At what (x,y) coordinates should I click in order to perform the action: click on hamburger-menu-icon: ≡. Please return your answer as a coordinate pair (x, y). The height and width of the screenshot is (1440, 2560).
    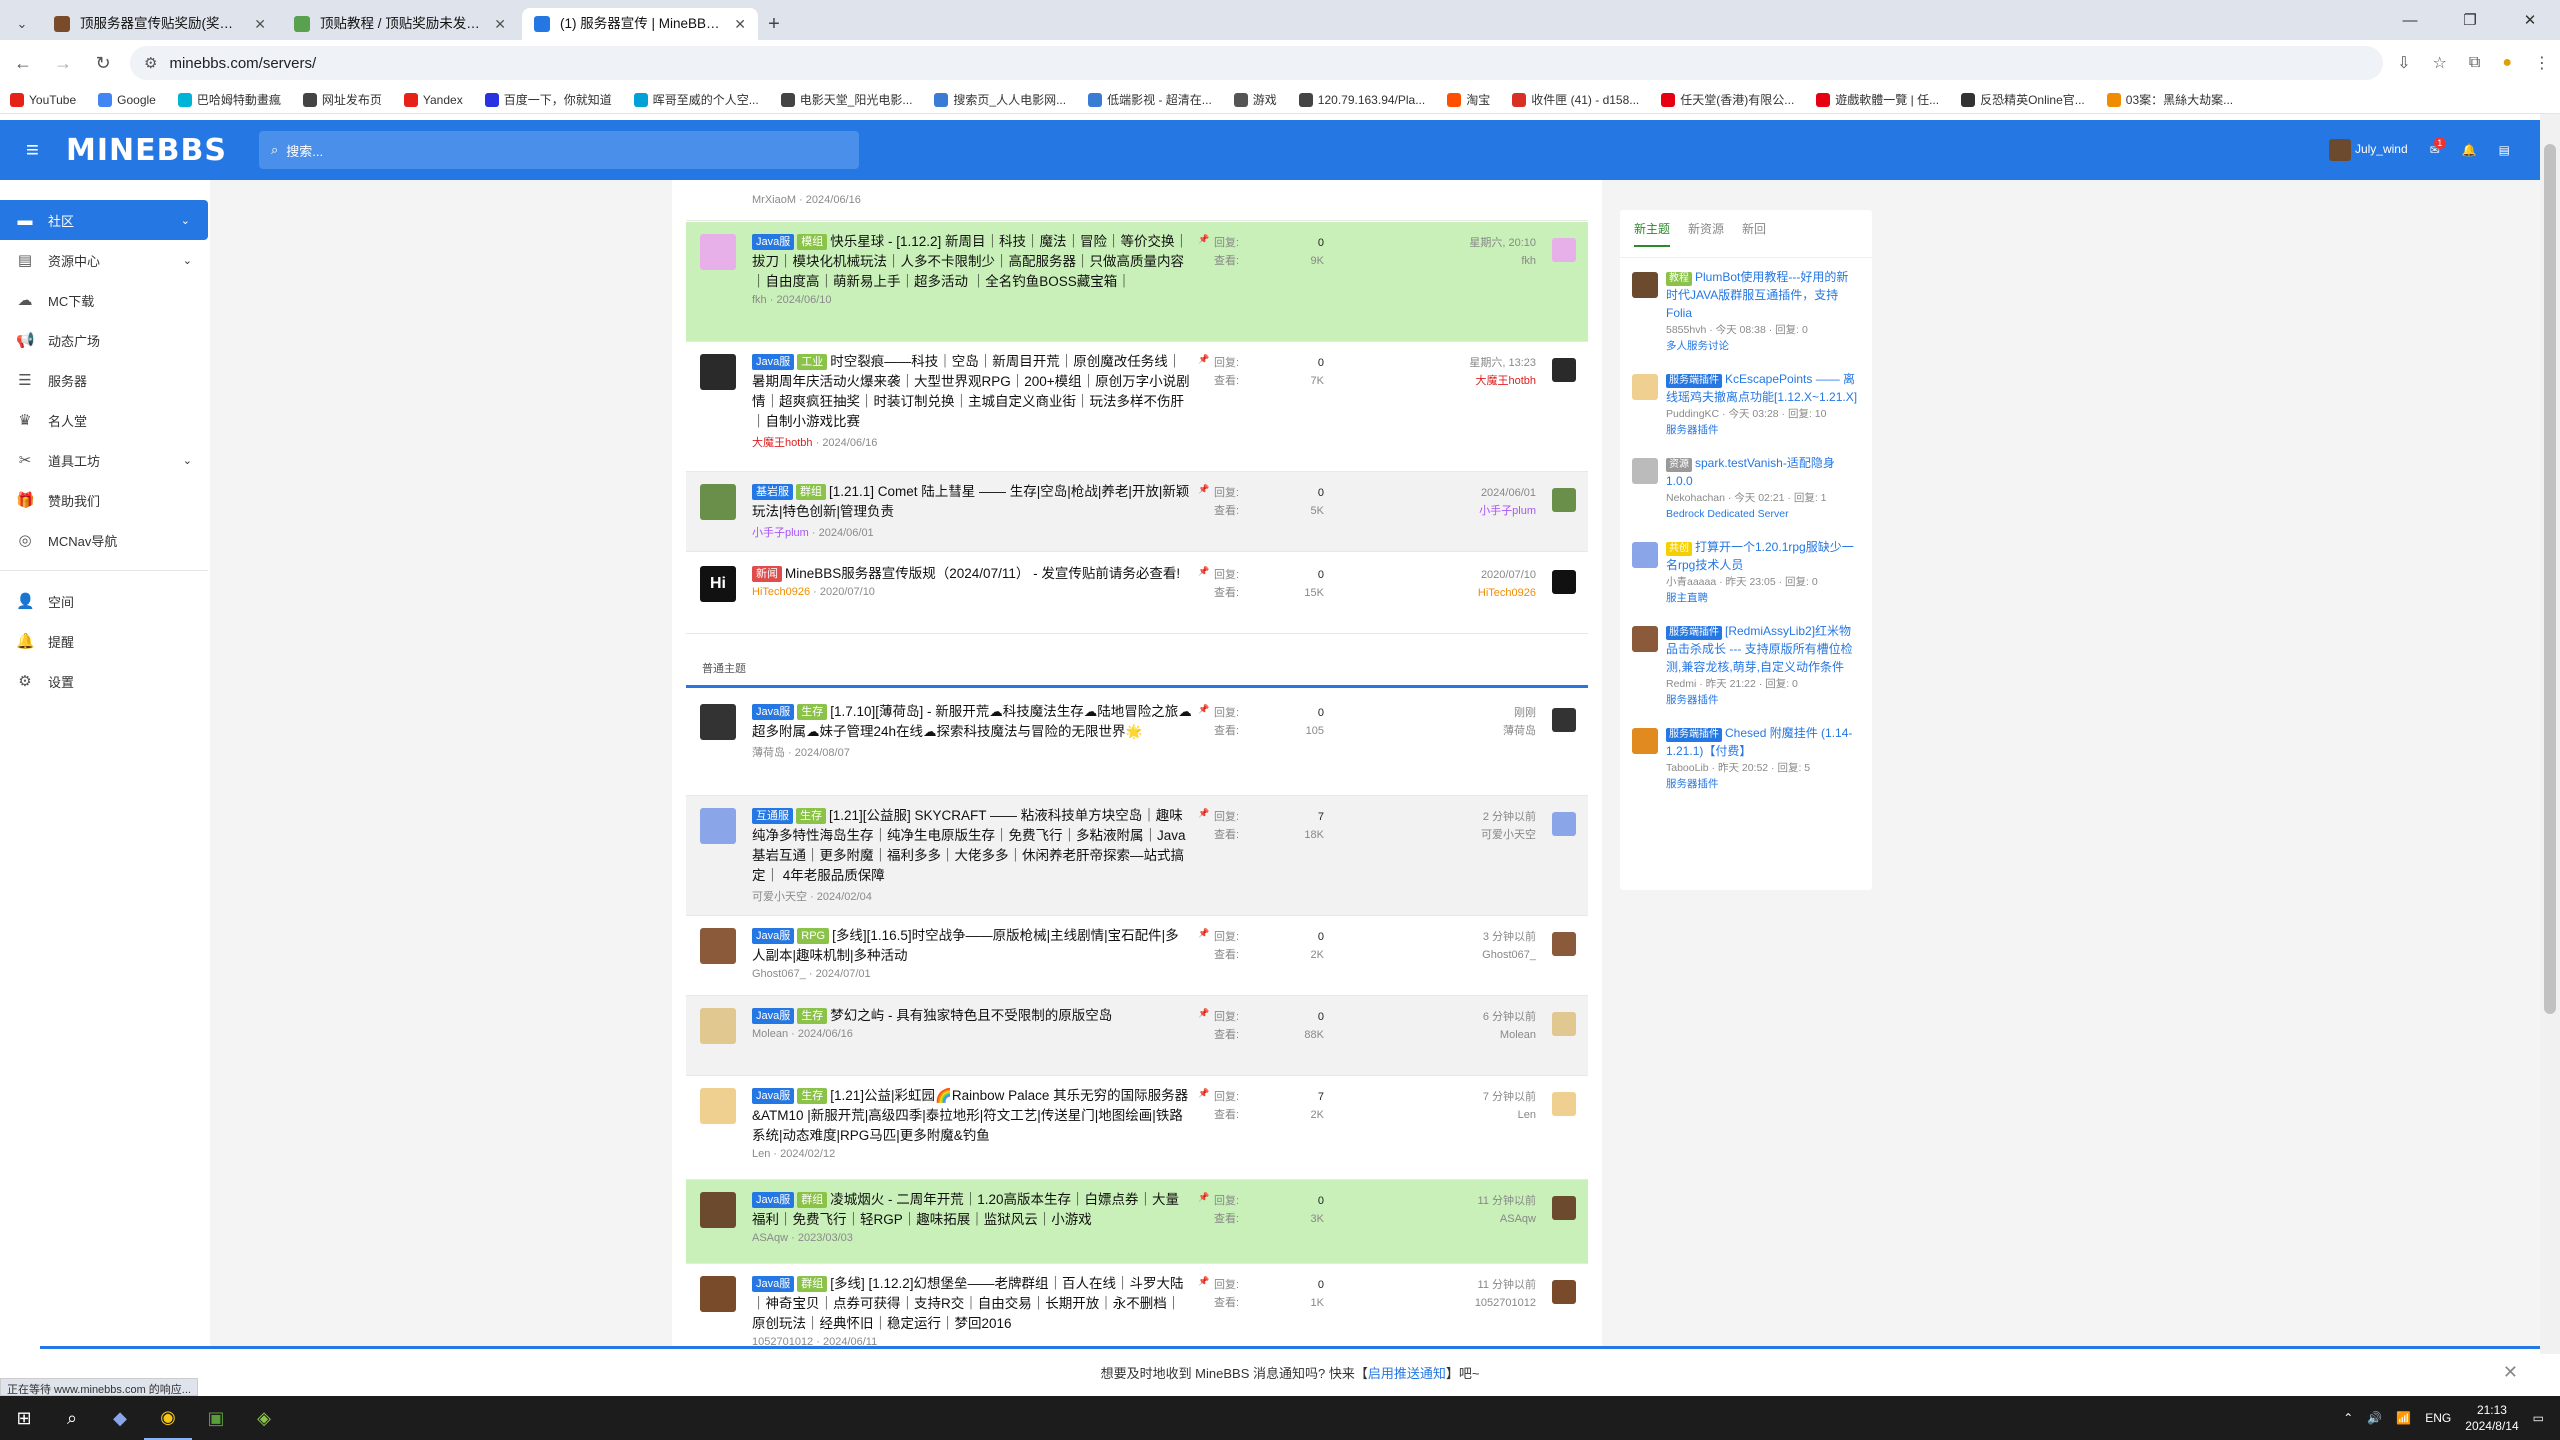
    Looking at the image, I should click on (39, 150).